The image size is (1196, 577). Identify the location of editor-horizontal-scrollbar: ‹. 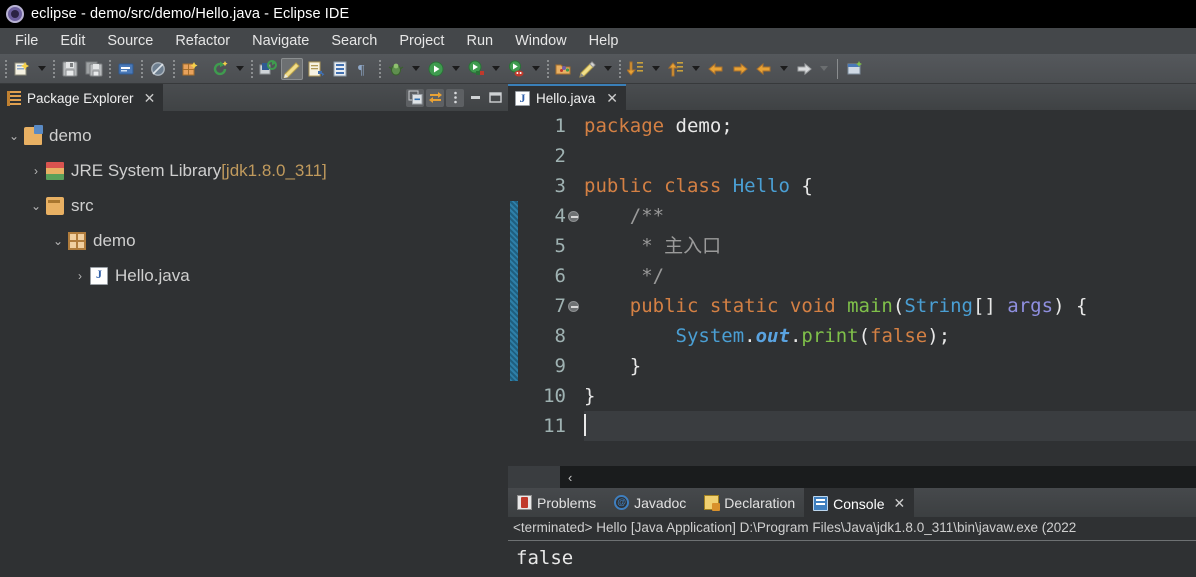
(878, 477).